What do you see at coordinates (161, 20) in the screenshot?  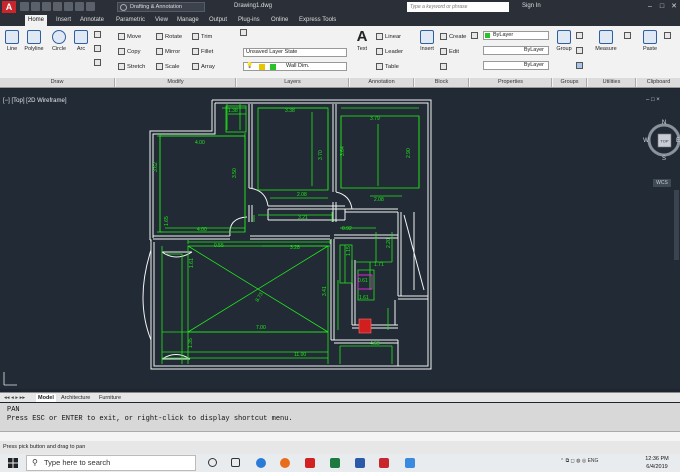 I see `tab-view: View` at bounding box center [161, 20].